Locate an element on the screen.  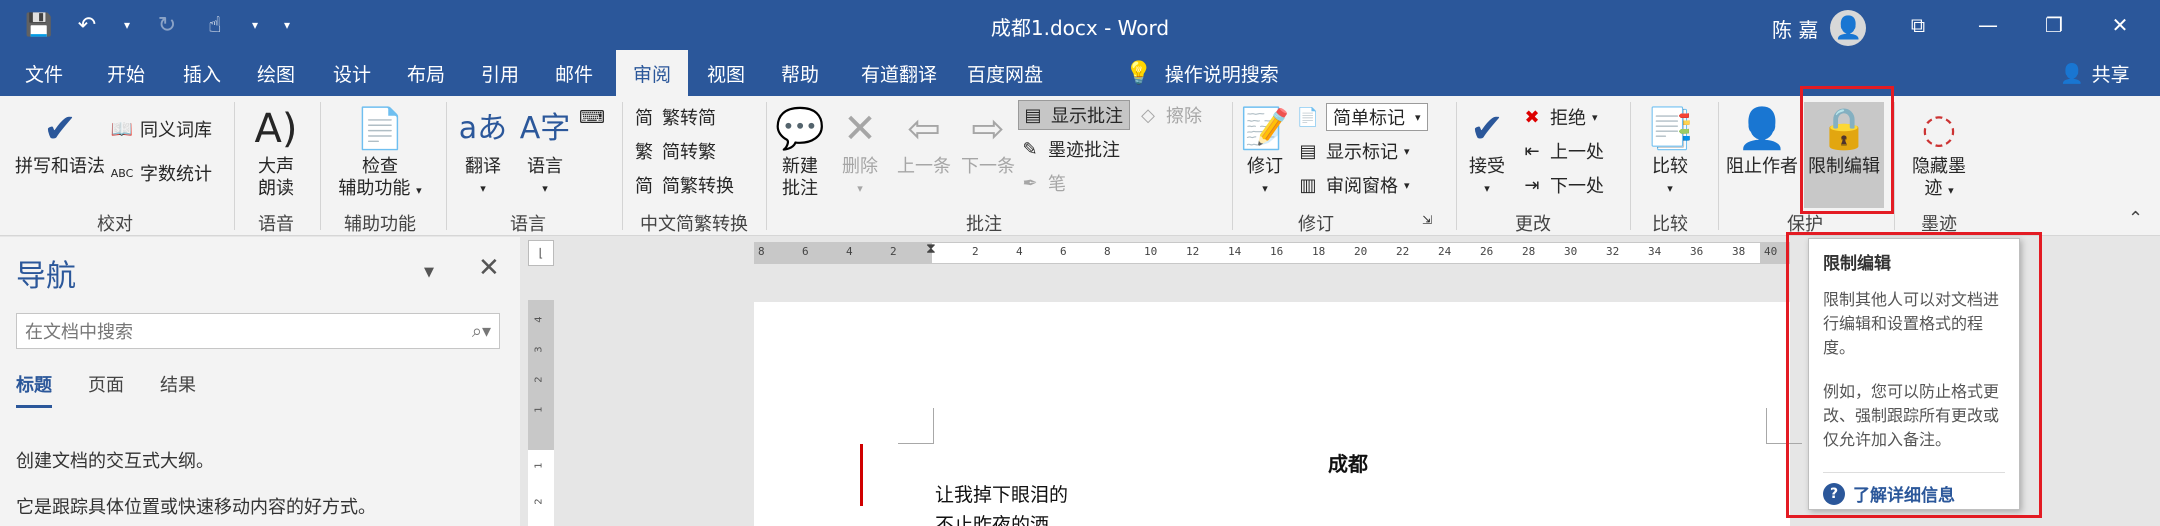
previous-comment-icon: ⇦ is located at coordinates (924, 129).